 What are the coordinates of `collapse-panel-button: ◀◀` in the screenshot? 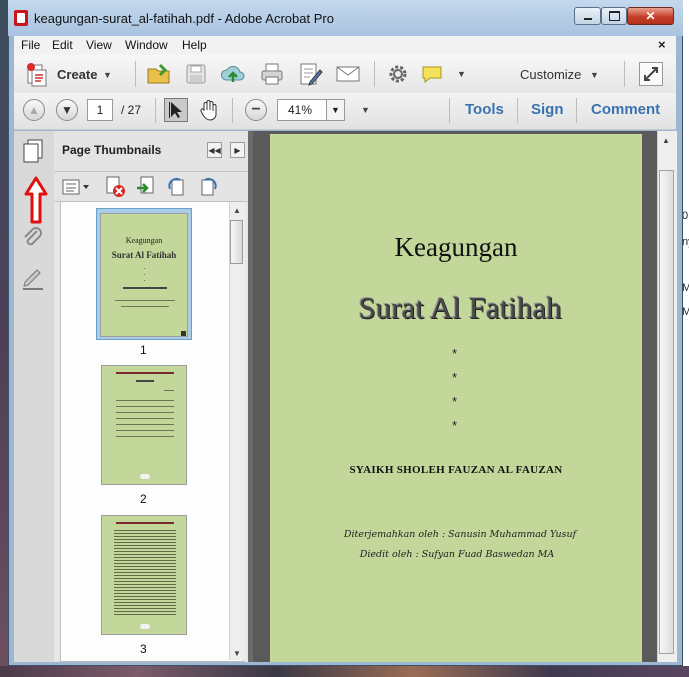 It's located at (214, 150).